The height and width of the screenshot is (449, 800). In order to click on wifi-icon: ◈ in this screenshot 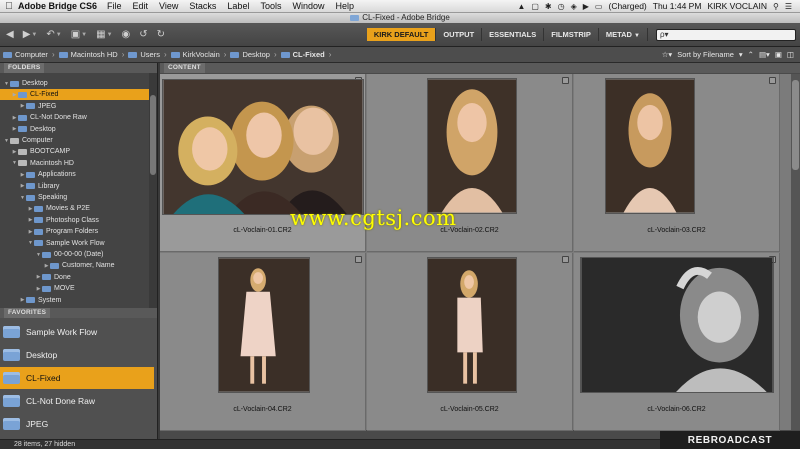, I will do `click(574, 6)`.